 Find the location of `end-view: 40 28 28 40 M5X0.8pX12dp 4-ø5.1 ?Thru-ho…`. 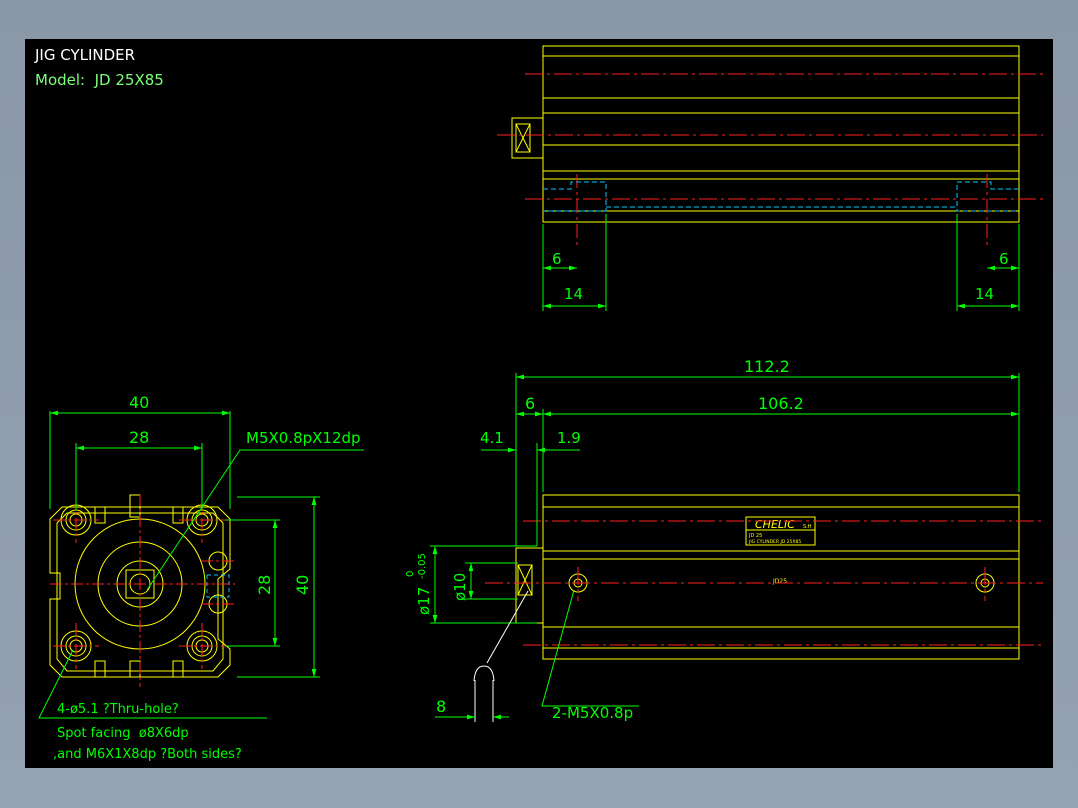

end-view: 40 28 28 40 M5X0.8pX12dp 4-ø5.1 ?Thru-ho… is located at coordinates (201, 577).